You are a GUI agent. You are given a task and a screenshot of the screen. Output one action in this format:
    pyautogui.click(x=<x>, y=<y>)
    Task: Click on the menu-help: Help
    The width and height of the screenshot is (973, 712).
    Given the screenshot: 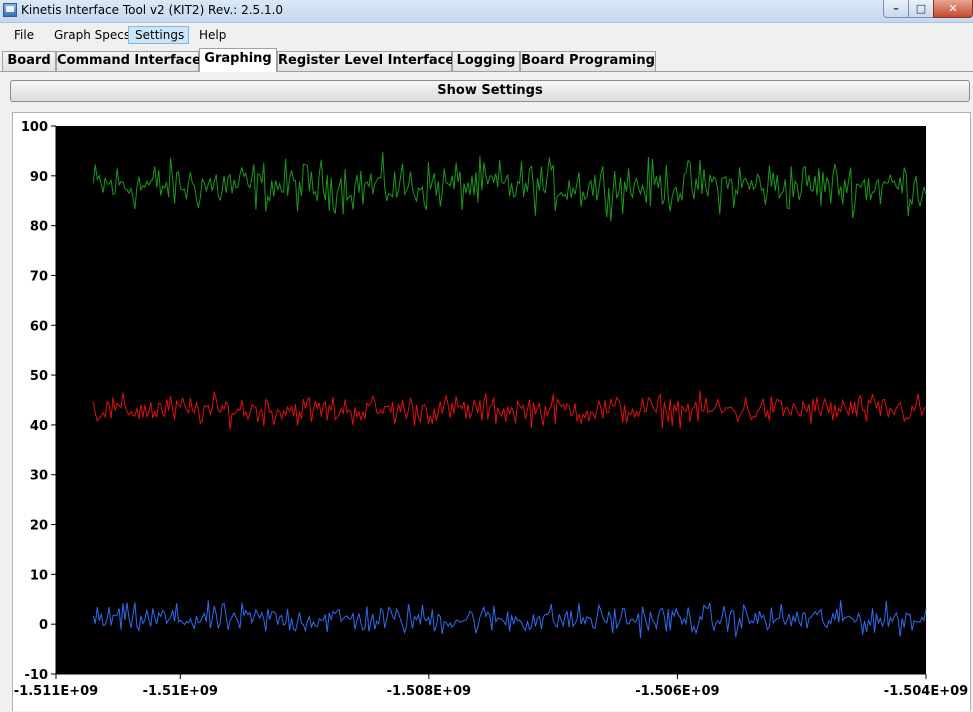 What is the action you would take?
    pyautogui.click(x=212, y=35)
    